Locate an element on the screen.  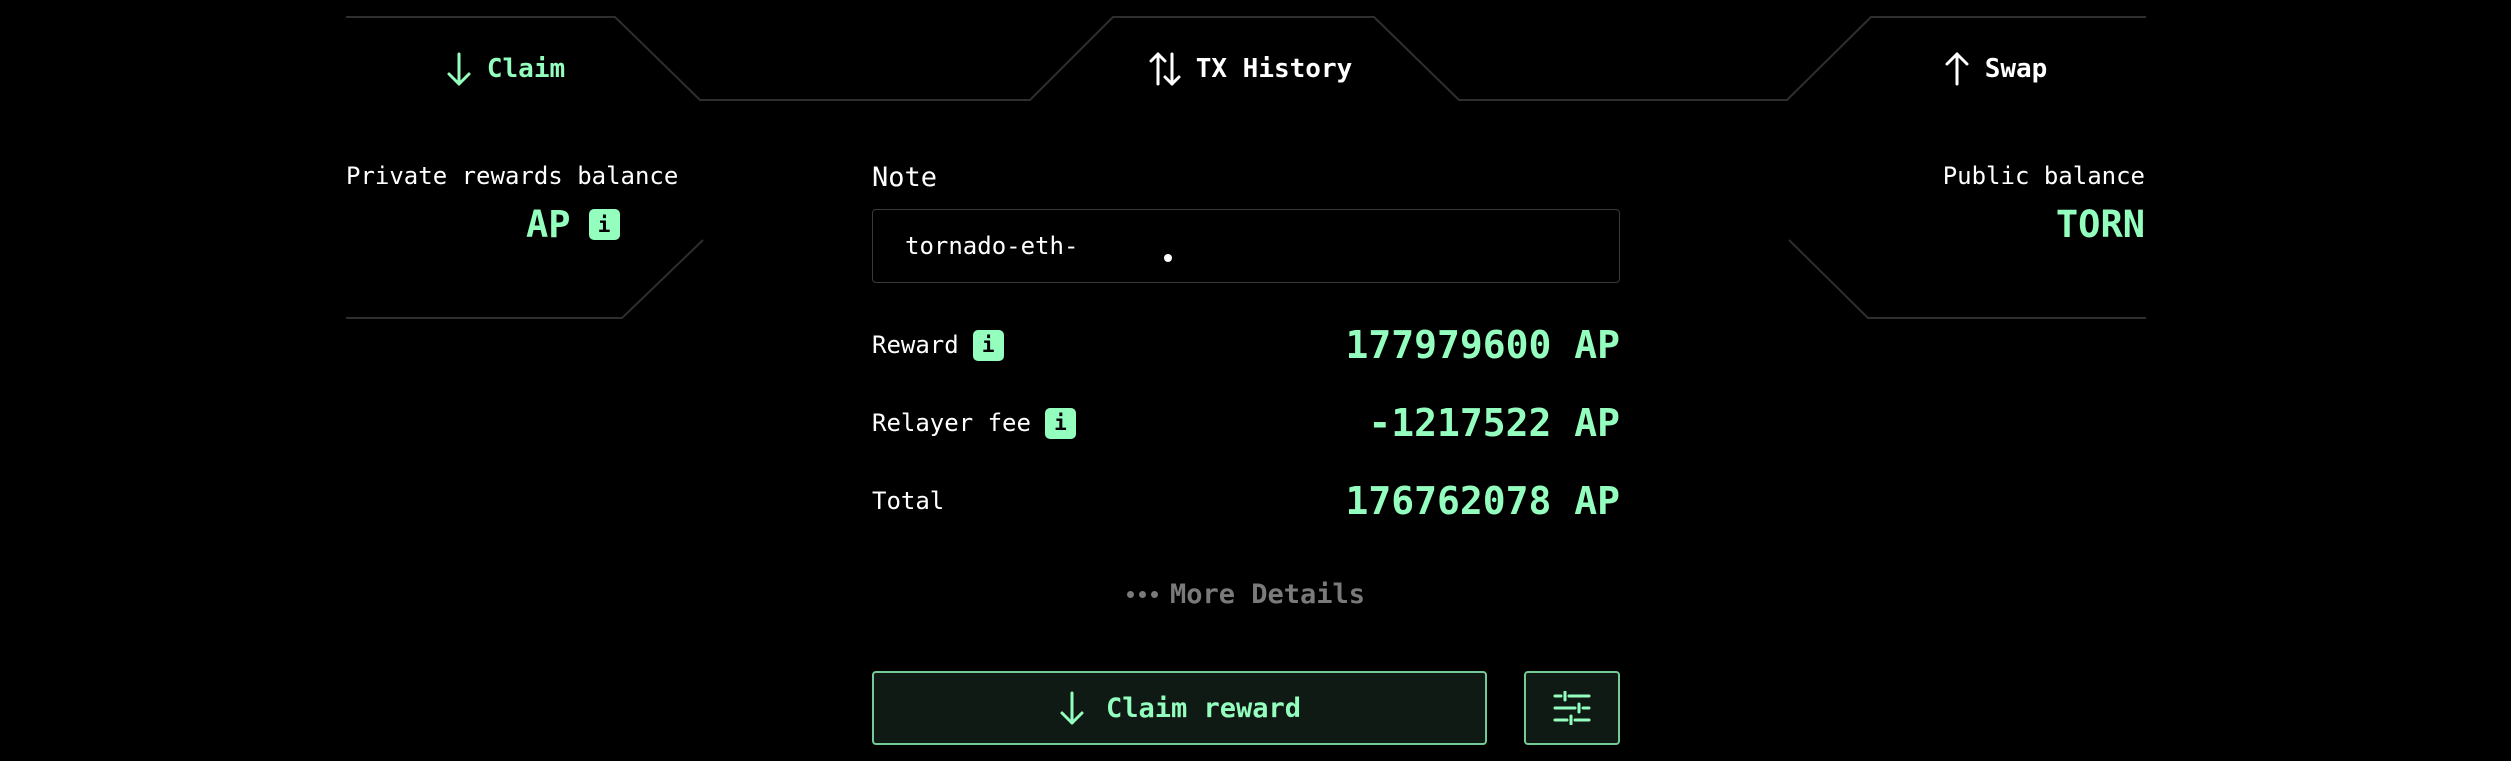
total-value: 176762078 AP is located at coordinates (1482, 501).